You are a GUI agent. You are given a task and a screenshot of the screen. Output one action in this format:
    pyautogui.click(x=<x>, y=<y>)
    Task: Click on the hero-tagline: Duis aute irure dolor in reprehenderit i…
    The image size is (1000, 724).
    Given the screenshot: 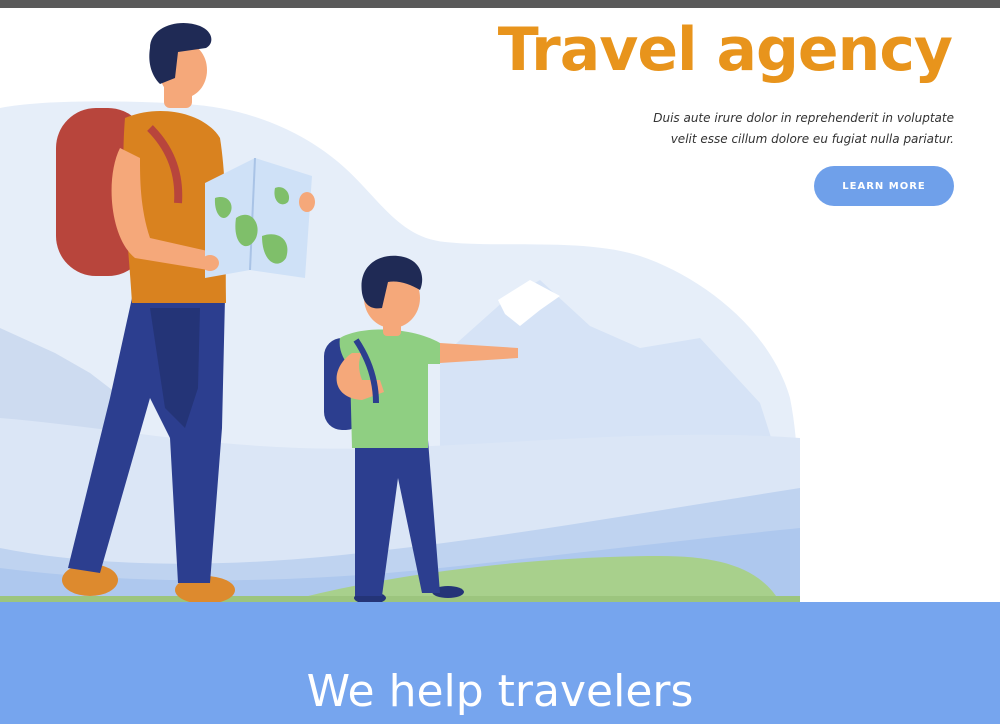 What is the action you would take?
    pyautogui.click(x=744, y=129)
    